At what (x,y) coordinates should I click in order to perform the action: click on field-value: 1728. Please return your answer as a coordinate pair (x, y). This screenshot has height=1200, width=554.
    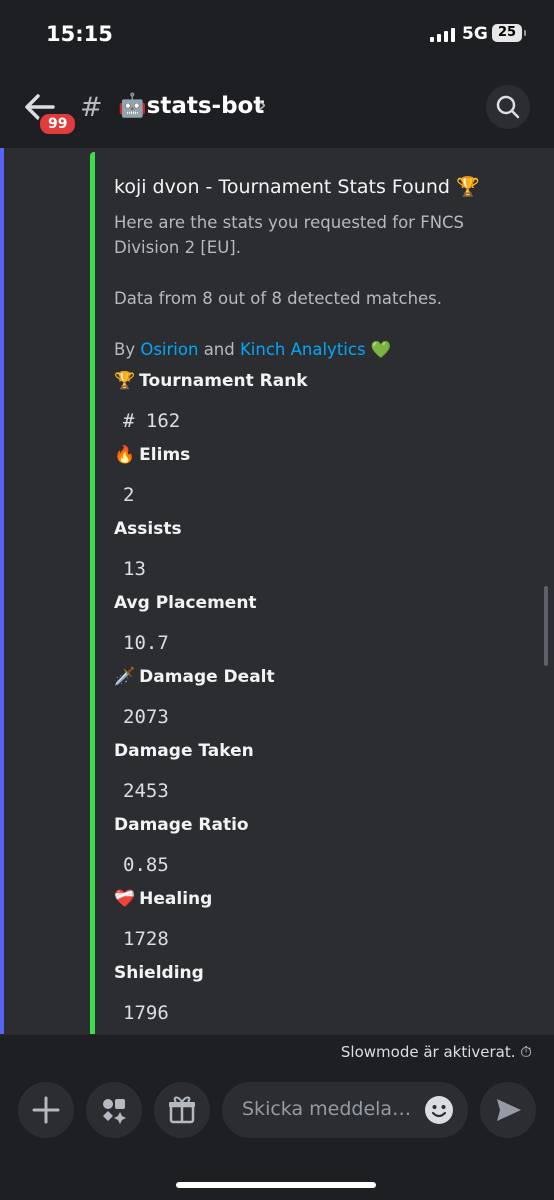
    Looking at the image, I should click on (146, 939).